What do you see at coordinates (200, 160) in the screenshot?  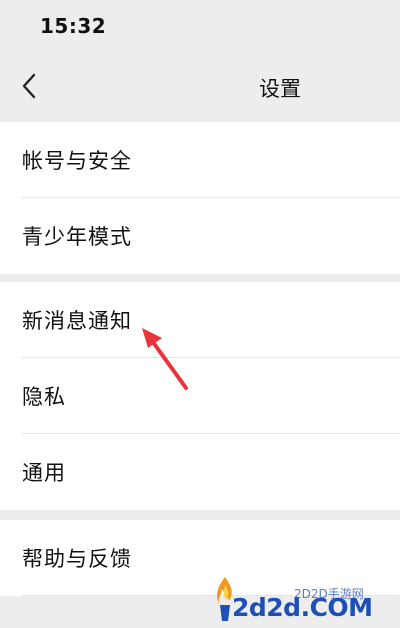 I see `settings-item-account-security: 帐号与安全` at bounding box center [200, 160].